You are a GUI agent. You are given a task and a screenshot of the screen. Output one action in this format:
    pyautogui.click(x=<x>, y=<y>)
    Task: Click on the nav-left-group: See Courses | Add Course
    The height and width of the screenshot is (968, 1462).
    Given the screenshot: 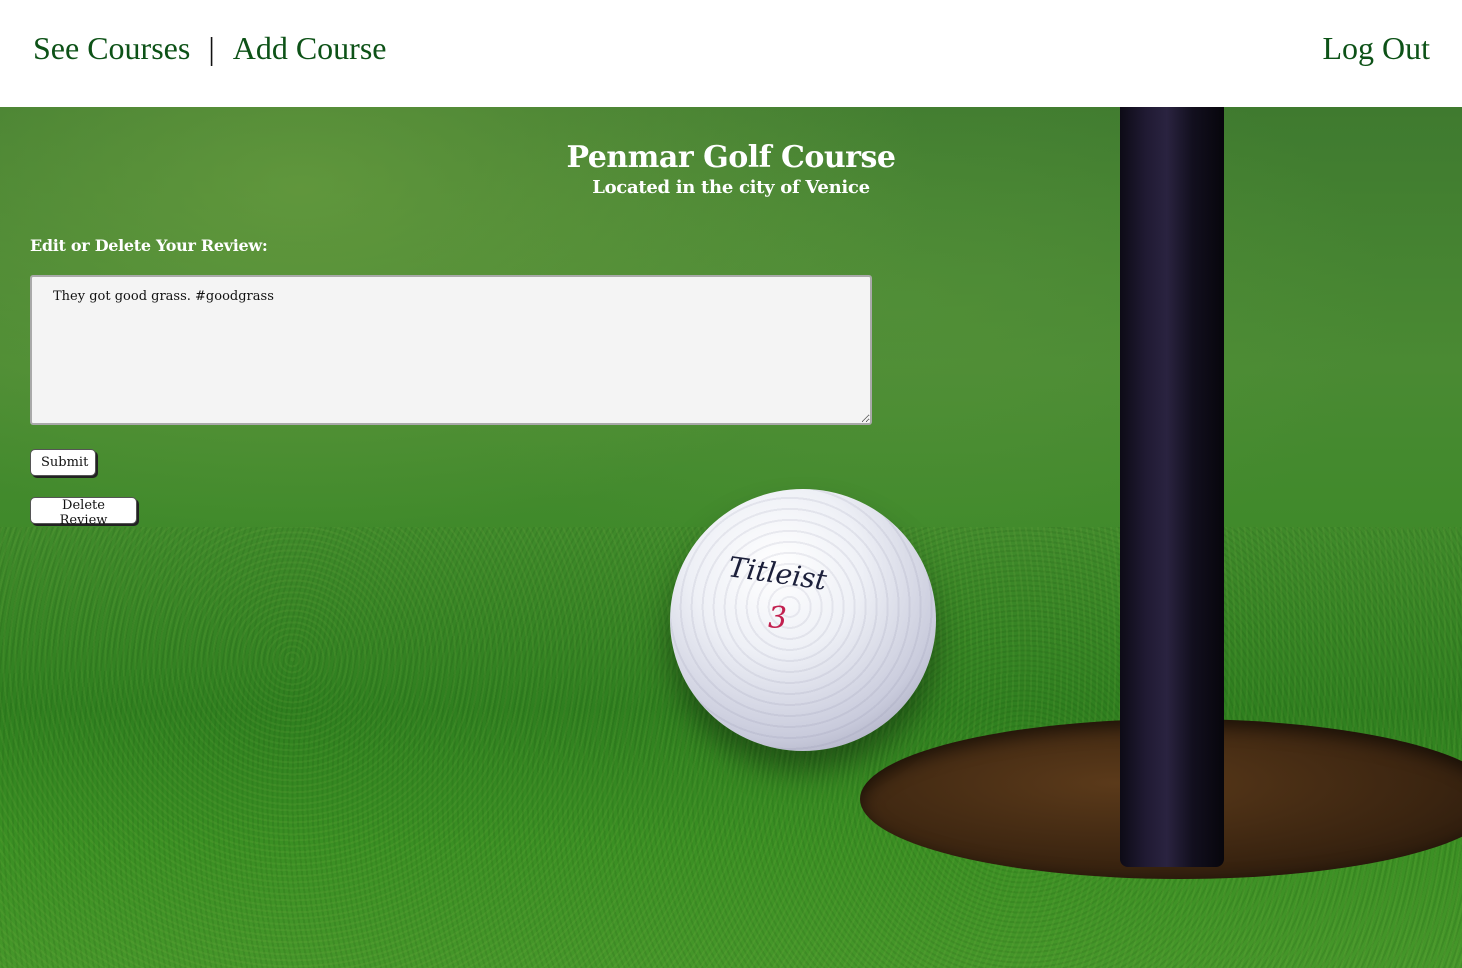 What is the action you would take?
    pyautogui.click(x=209, y=48)
    